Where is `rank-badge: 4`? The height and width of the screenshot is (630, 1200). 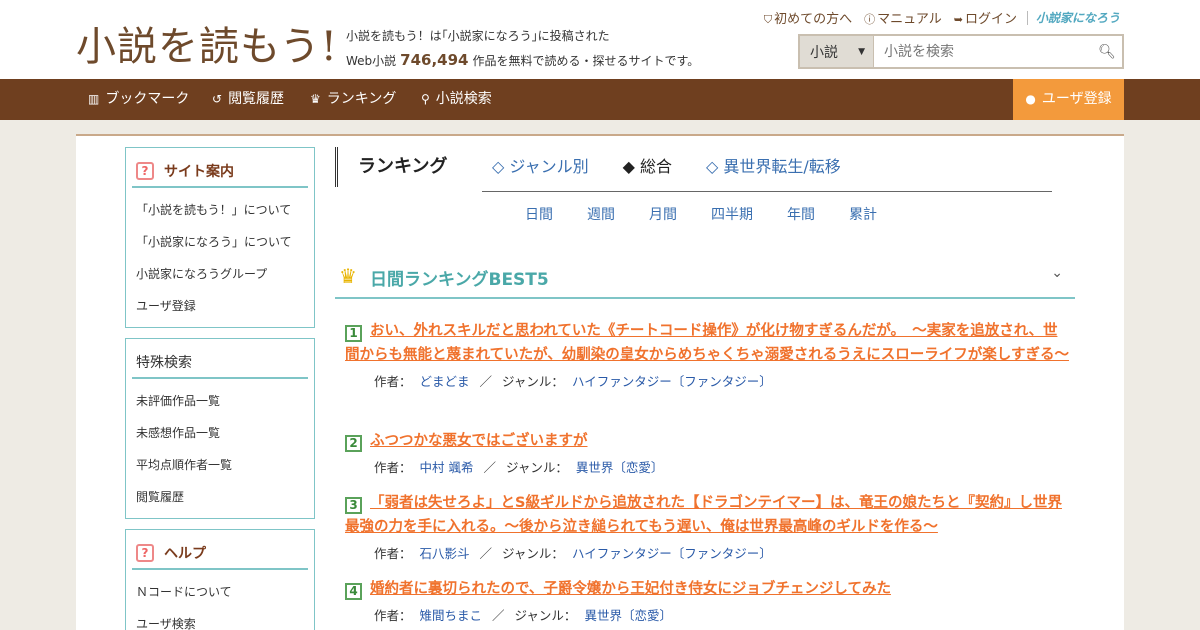 rank-badge: 4 is located at coordinates (353, 591).